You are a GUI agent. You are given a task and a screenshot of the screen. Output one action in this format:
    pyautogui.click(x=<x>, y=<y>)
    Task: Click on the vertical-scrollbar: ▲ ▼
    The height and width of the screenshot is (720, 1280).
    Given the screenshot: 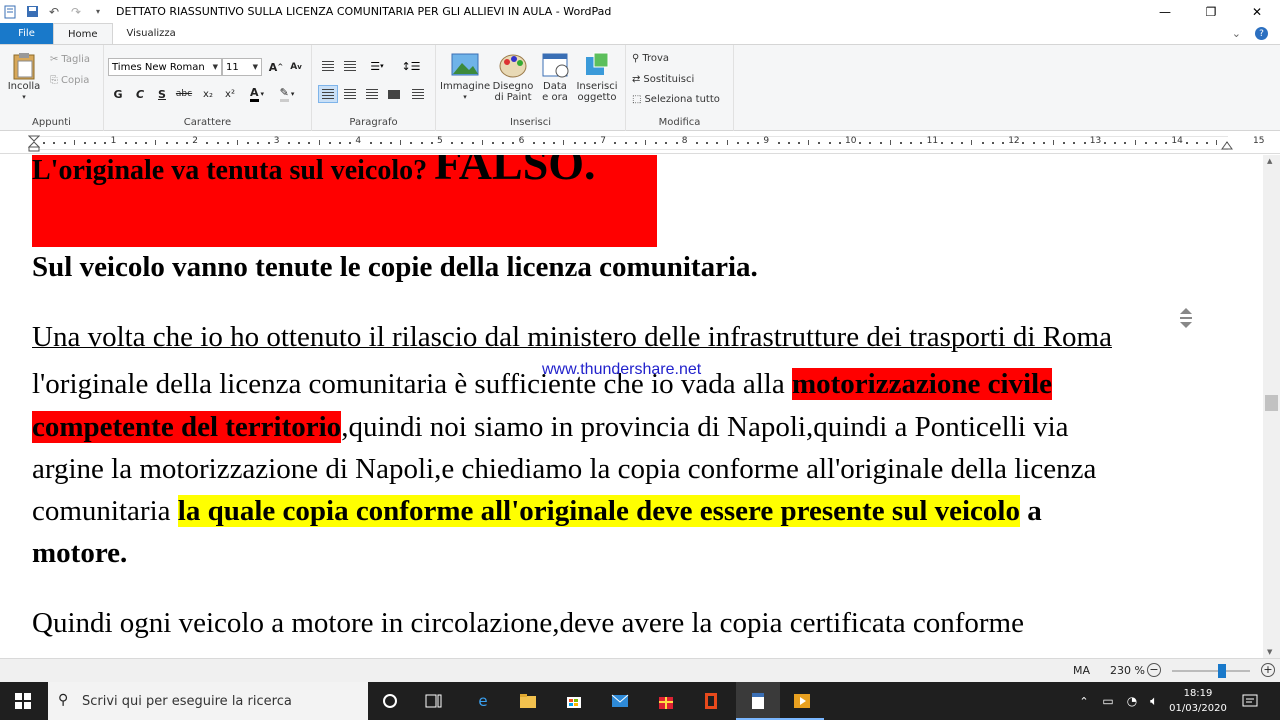 What is the action you would take?
    pyautogui.click(x=1271, y=406)
    